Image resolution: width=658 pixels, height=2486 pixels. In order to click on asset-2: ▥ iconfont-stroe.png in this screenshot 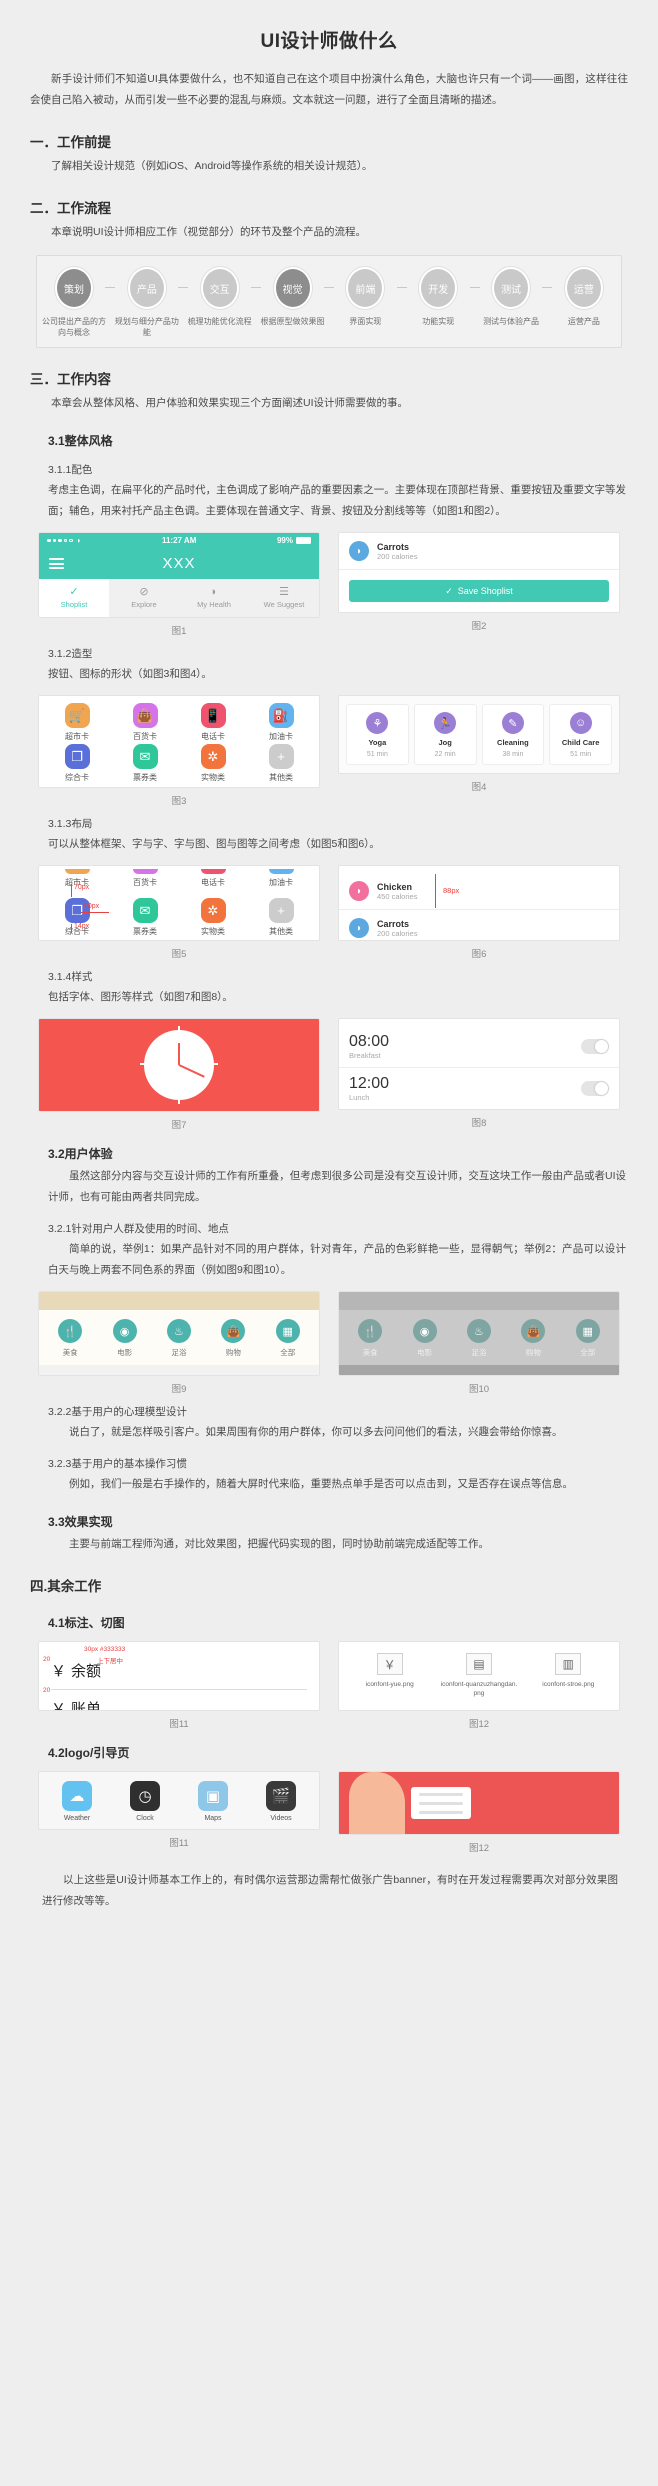, I will do `click(568, 1675)`.